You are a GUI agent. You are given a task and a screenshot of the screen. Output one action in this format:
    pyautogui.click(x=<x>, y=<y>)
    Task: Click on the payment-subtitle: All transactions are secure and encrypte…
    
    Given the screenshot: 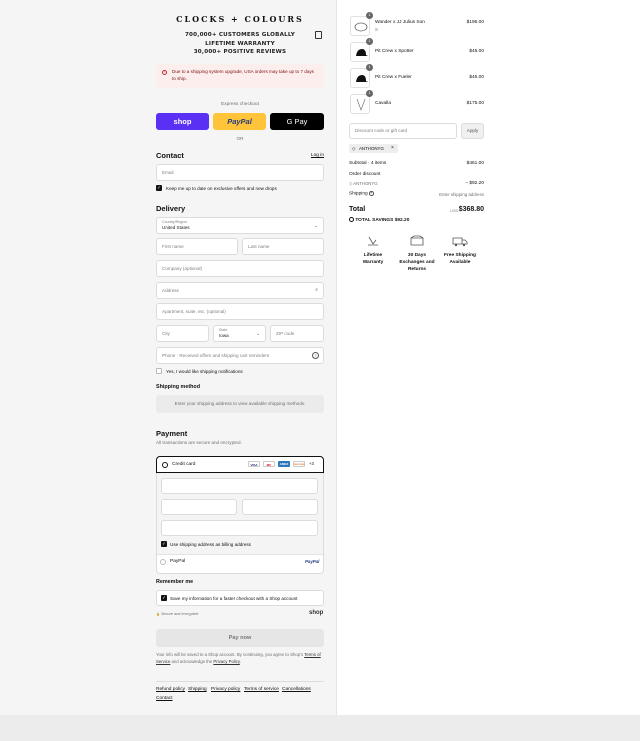 What is the action you would take?
    pyautogui.click(x=199, y=442)
    